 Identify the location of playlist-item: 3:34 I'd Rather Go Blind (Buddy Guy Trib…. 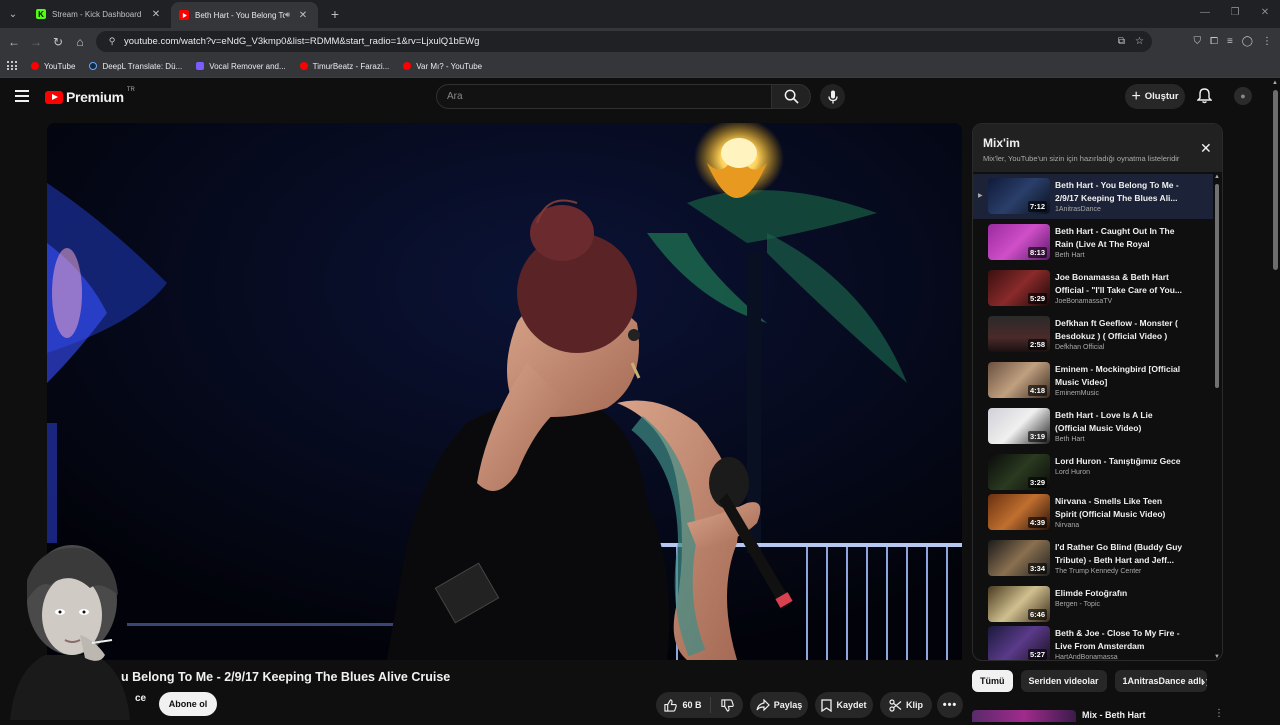
(1093, 558).